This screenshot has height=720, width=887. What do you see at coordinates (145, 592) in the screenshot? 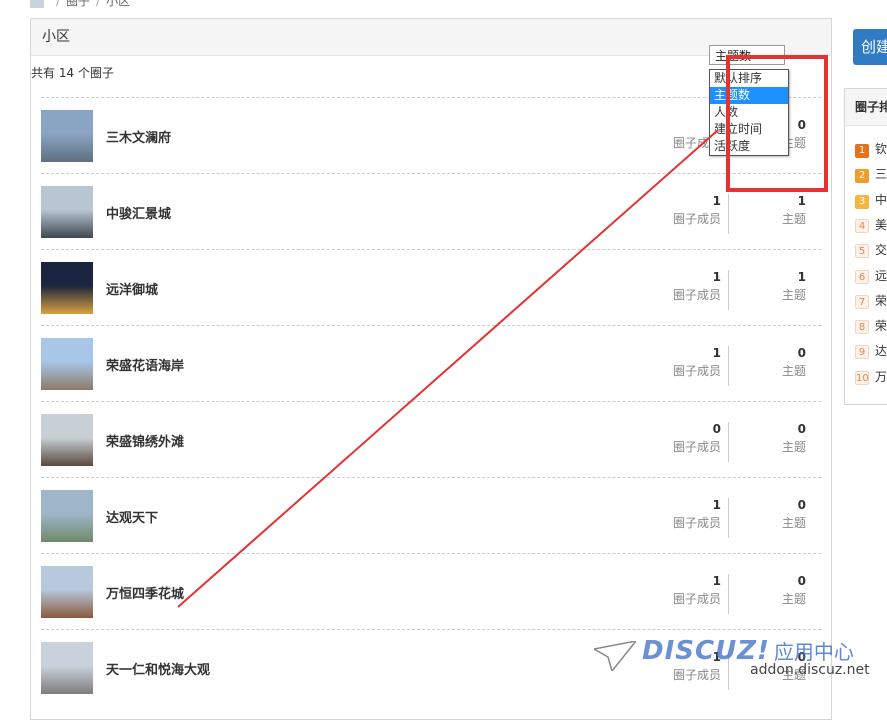
I see `group-name: 万恒四季花城` at bounding box center [145, 592].